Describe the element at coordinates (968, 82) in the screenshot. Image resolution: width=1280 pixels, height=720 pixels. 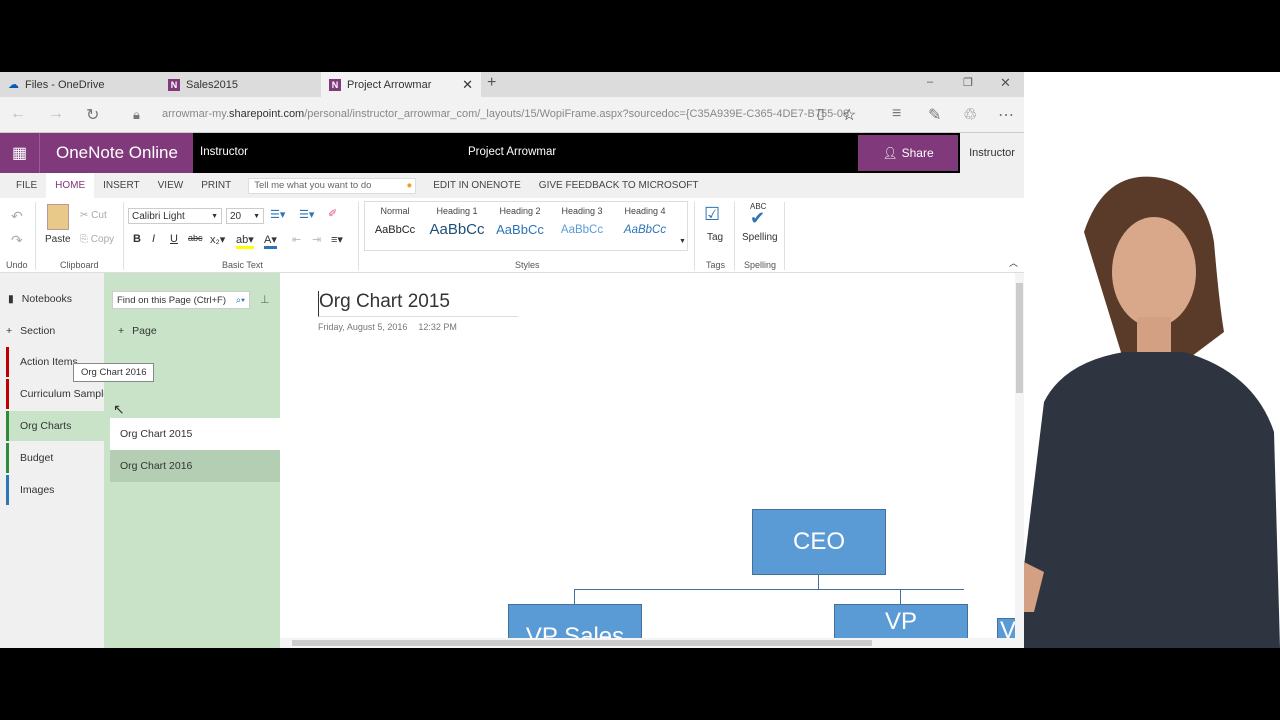
I see `restore-icon: ❐` at that location.